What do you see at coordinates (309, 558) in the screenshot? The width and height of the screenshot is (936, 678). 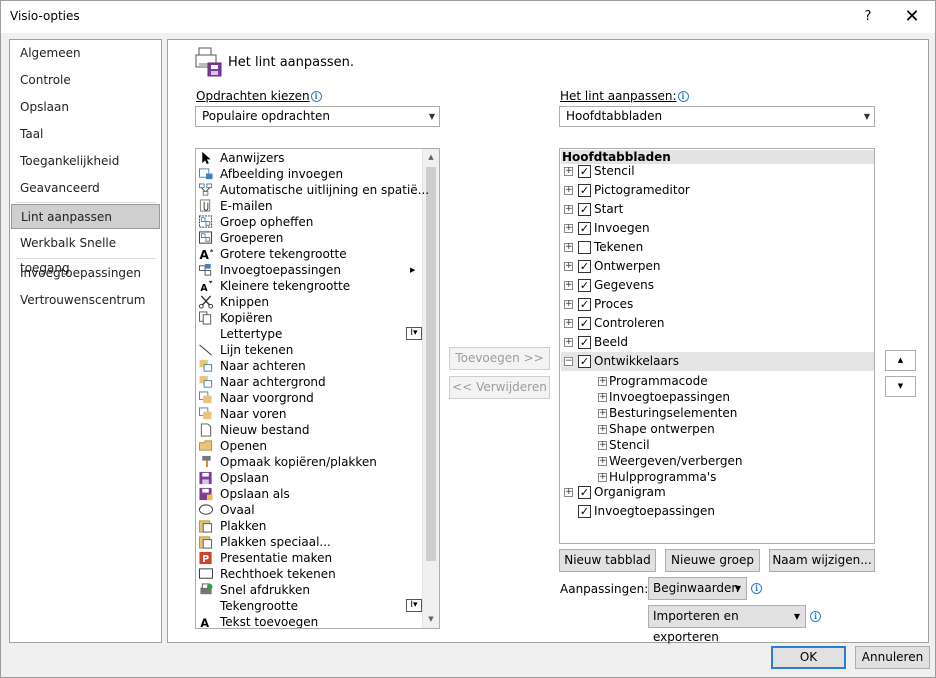 I see `command-item: P Presentatie maken` at bounding box center [309, 558].